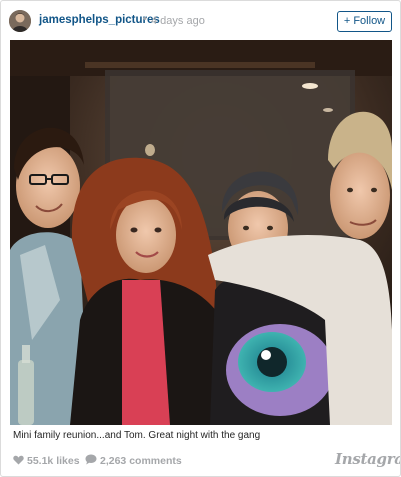 This screenshot has height=477, width=401. Describe the element at coordinates (91, 459) in the screenshot. I see `speech-bubble-icon` at that location.